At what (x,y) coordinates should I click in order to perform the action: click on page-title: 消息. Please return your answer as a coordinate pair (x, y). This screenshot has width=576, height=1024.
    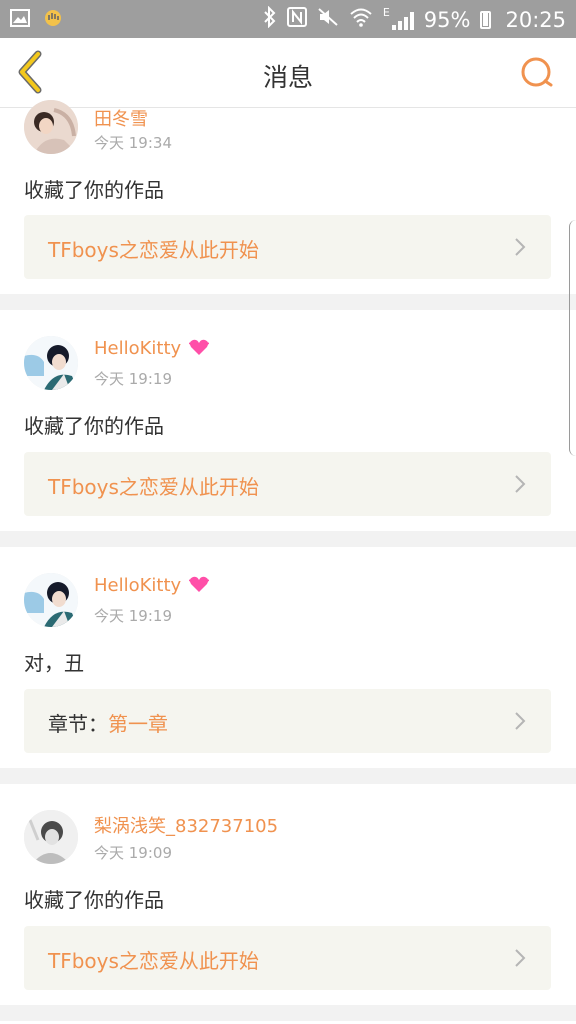
    Looking at the image, I should click on (287, 77).